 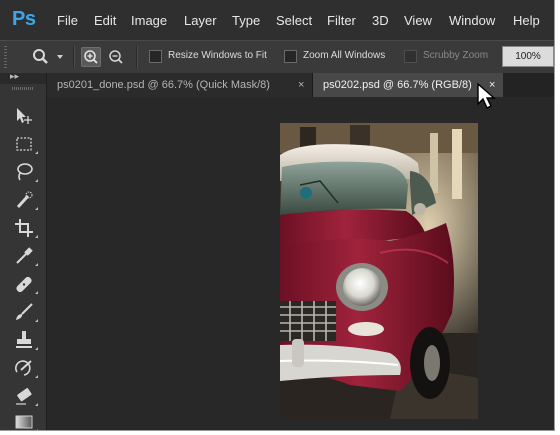 What do you see at coordinates (25, 284) in the screenshot?
I see `healing-brush-tool-icon` at bounding box center [25, 284].